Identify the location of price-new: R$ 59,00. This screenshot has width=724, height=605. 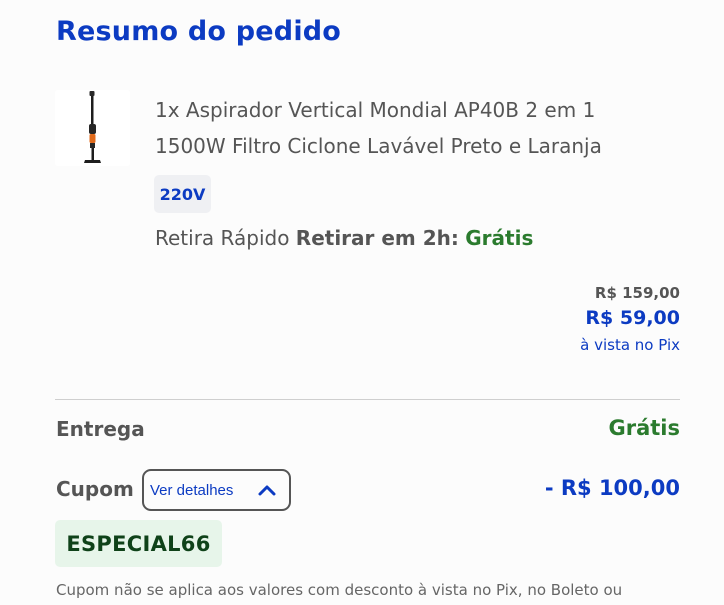
(632, 318).